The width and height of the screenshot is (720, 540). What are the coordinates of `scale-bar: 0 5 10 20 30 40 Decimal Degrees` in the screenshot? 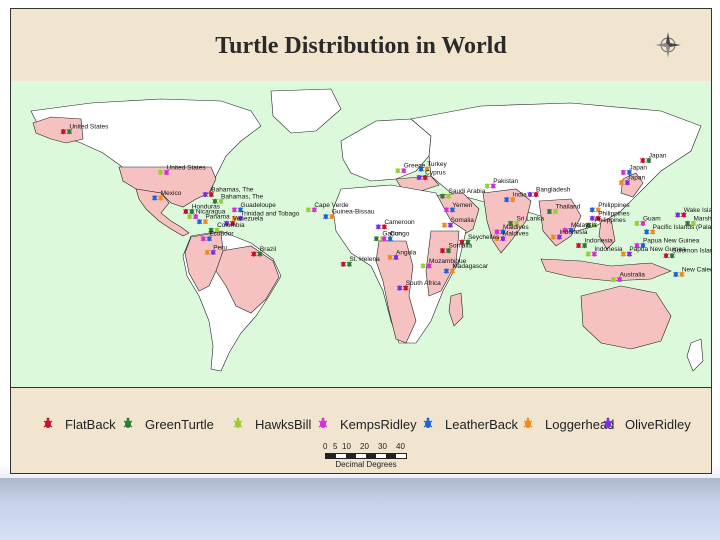 It's located at (366, 457).